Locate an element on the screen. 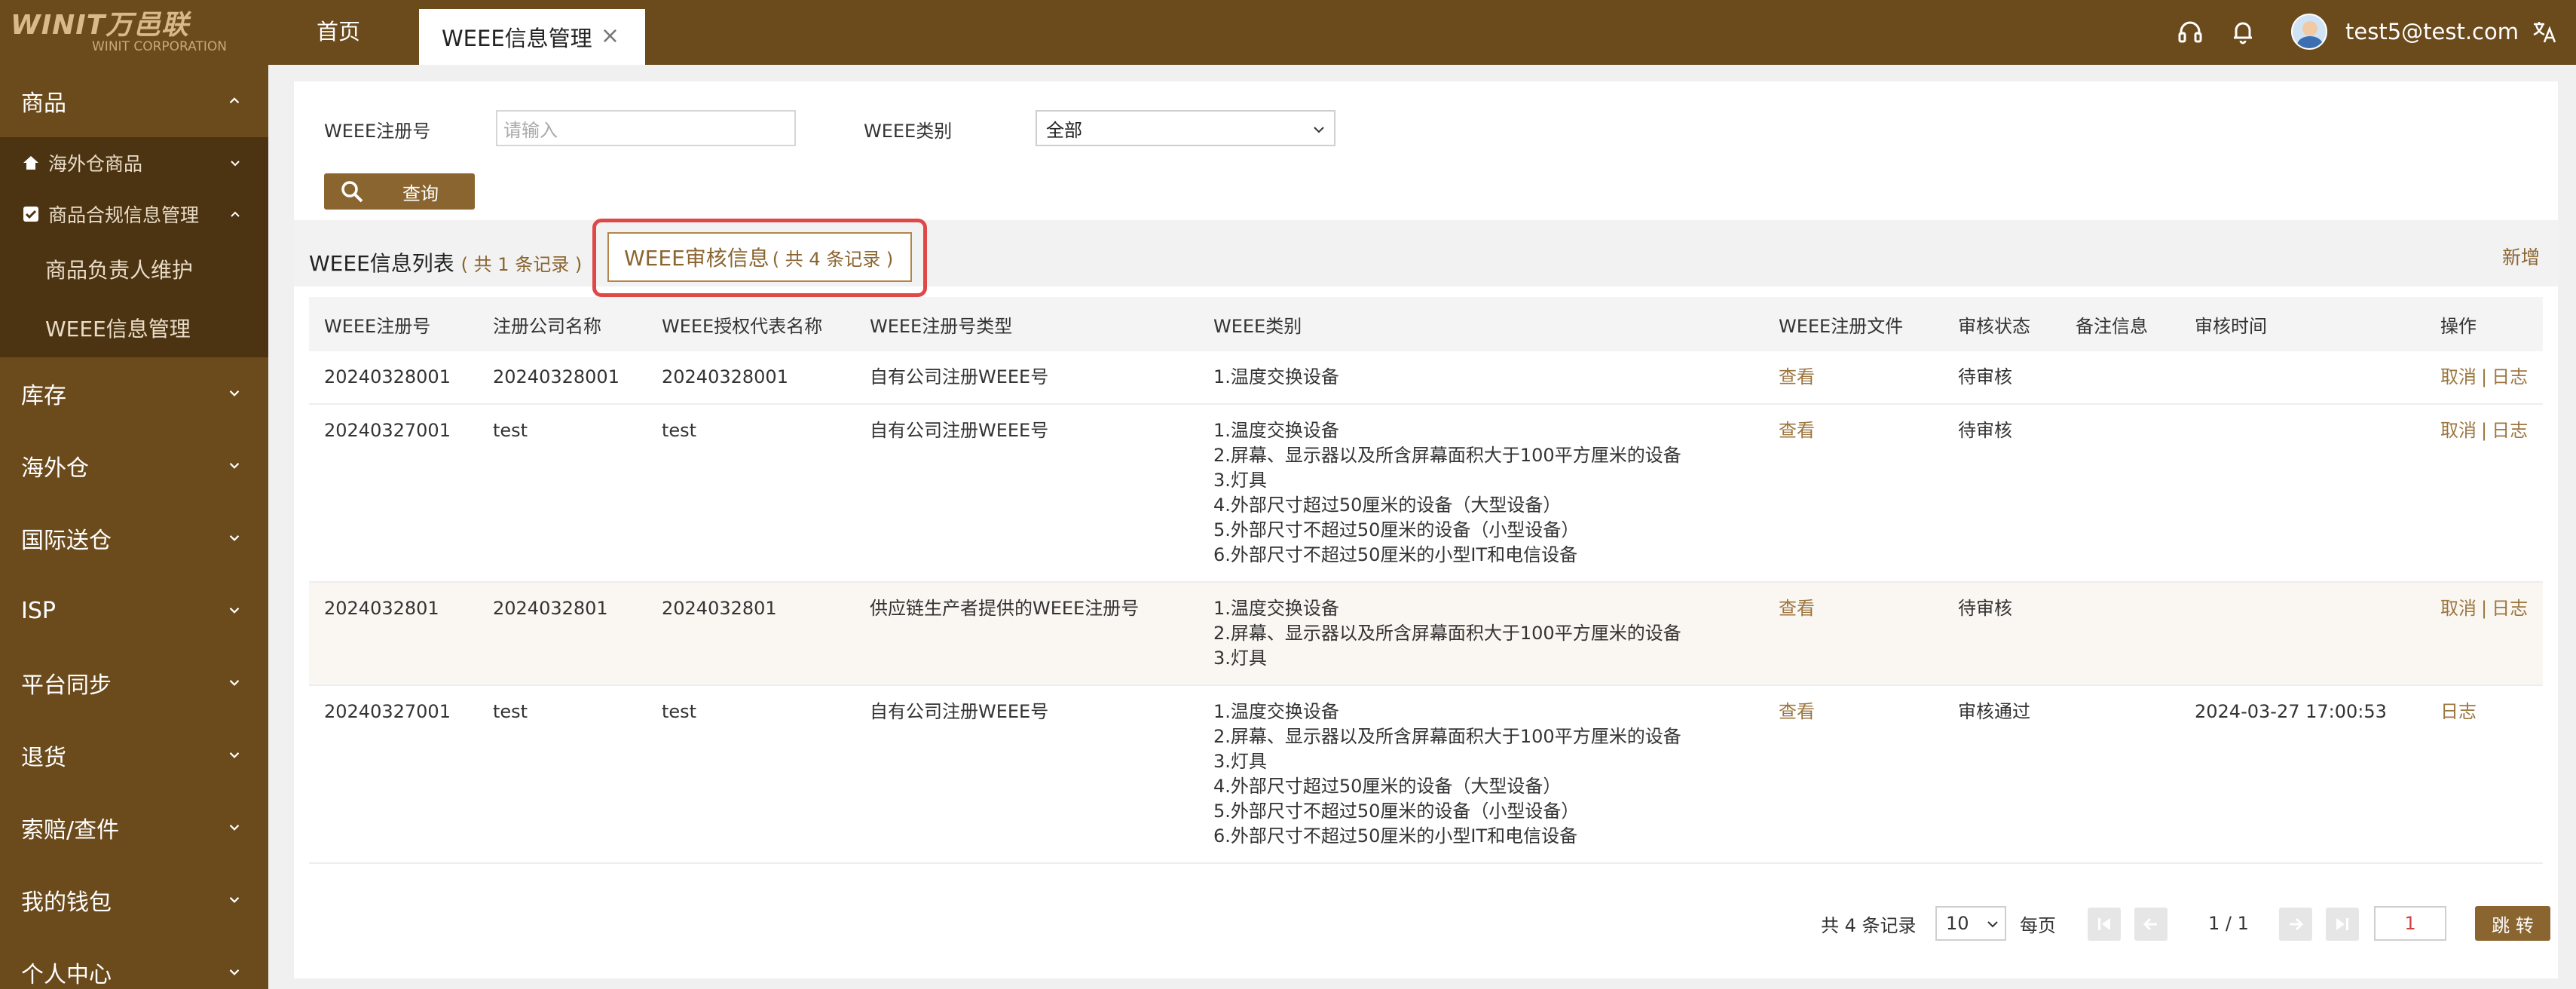 Image resolution: width=2576 pixels, height=989 pixels. sidebar-group-overseas-warehouse: 海外仓 is located at coordinates (134, 466).